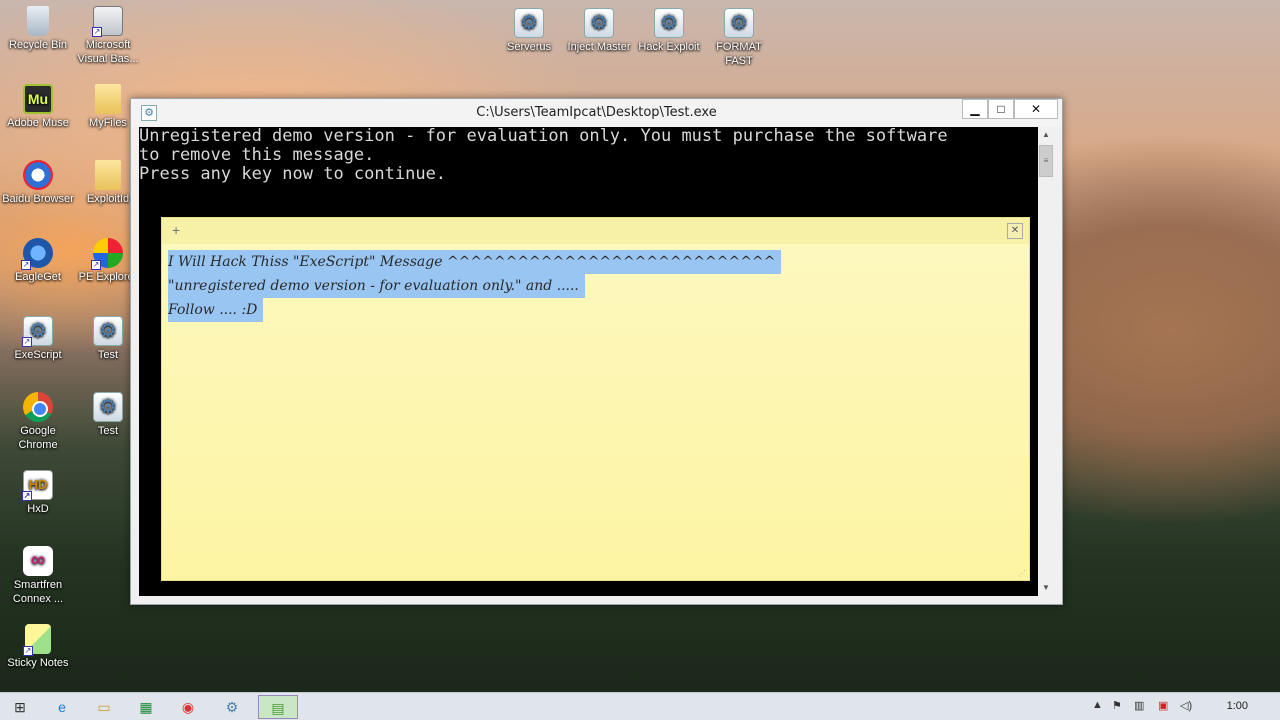 The image size is (1280, 720). Describe the element at coordinates (38, 199) in the screenshot. I see `desktop-icon-label: Baidu Browser` at that location.